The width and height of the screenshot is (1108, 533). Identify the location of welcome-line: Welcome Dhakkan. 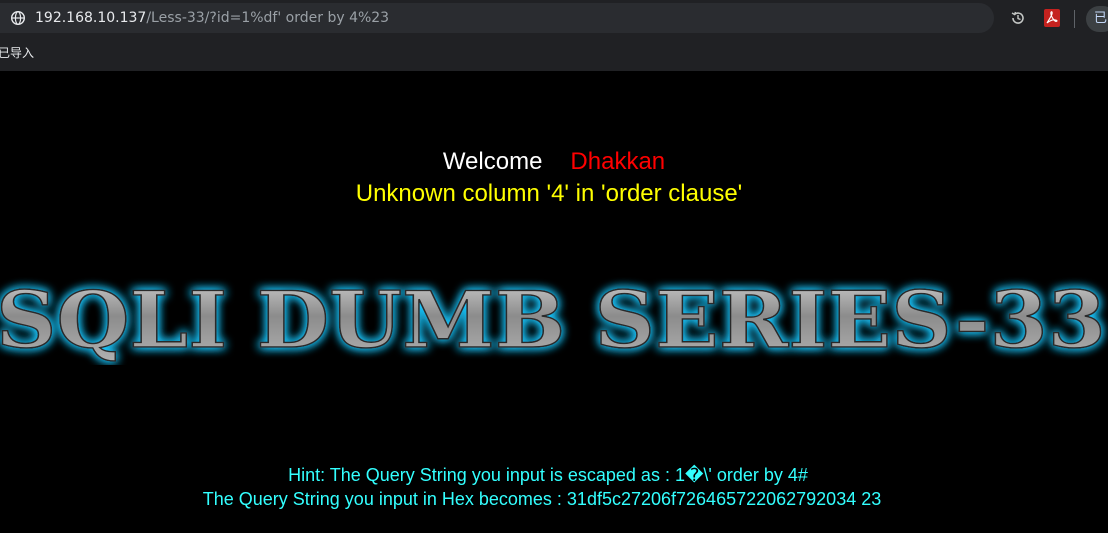
(554, 162).